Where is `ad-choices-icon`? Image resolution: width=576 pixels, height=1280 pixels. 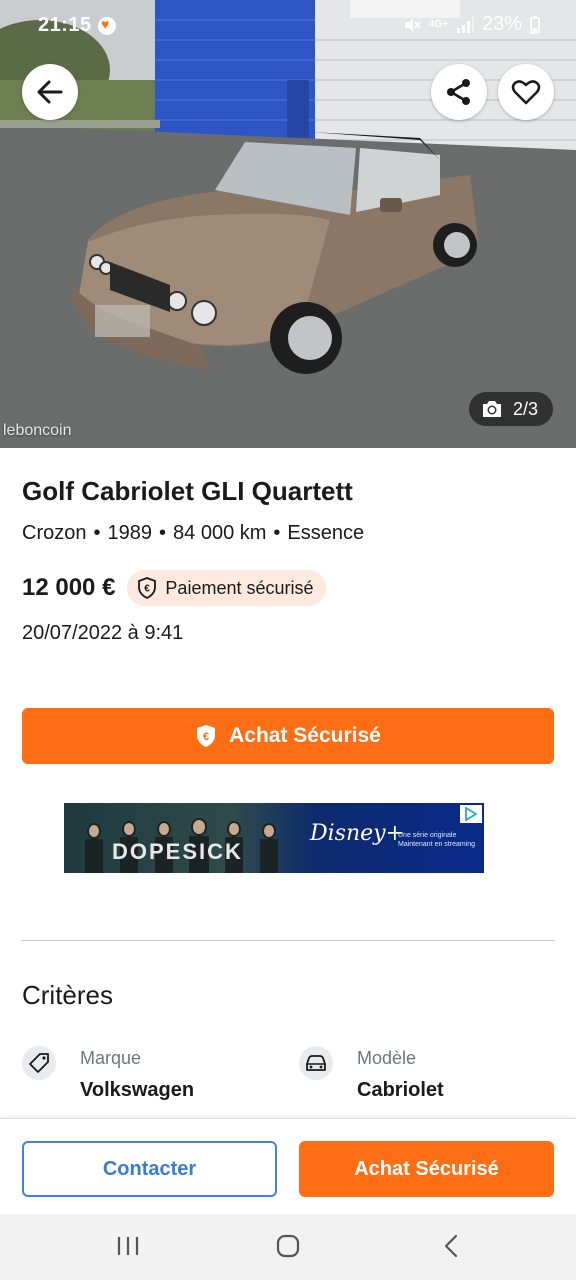
ad-choices-icon is located at coordinates (471, 814).